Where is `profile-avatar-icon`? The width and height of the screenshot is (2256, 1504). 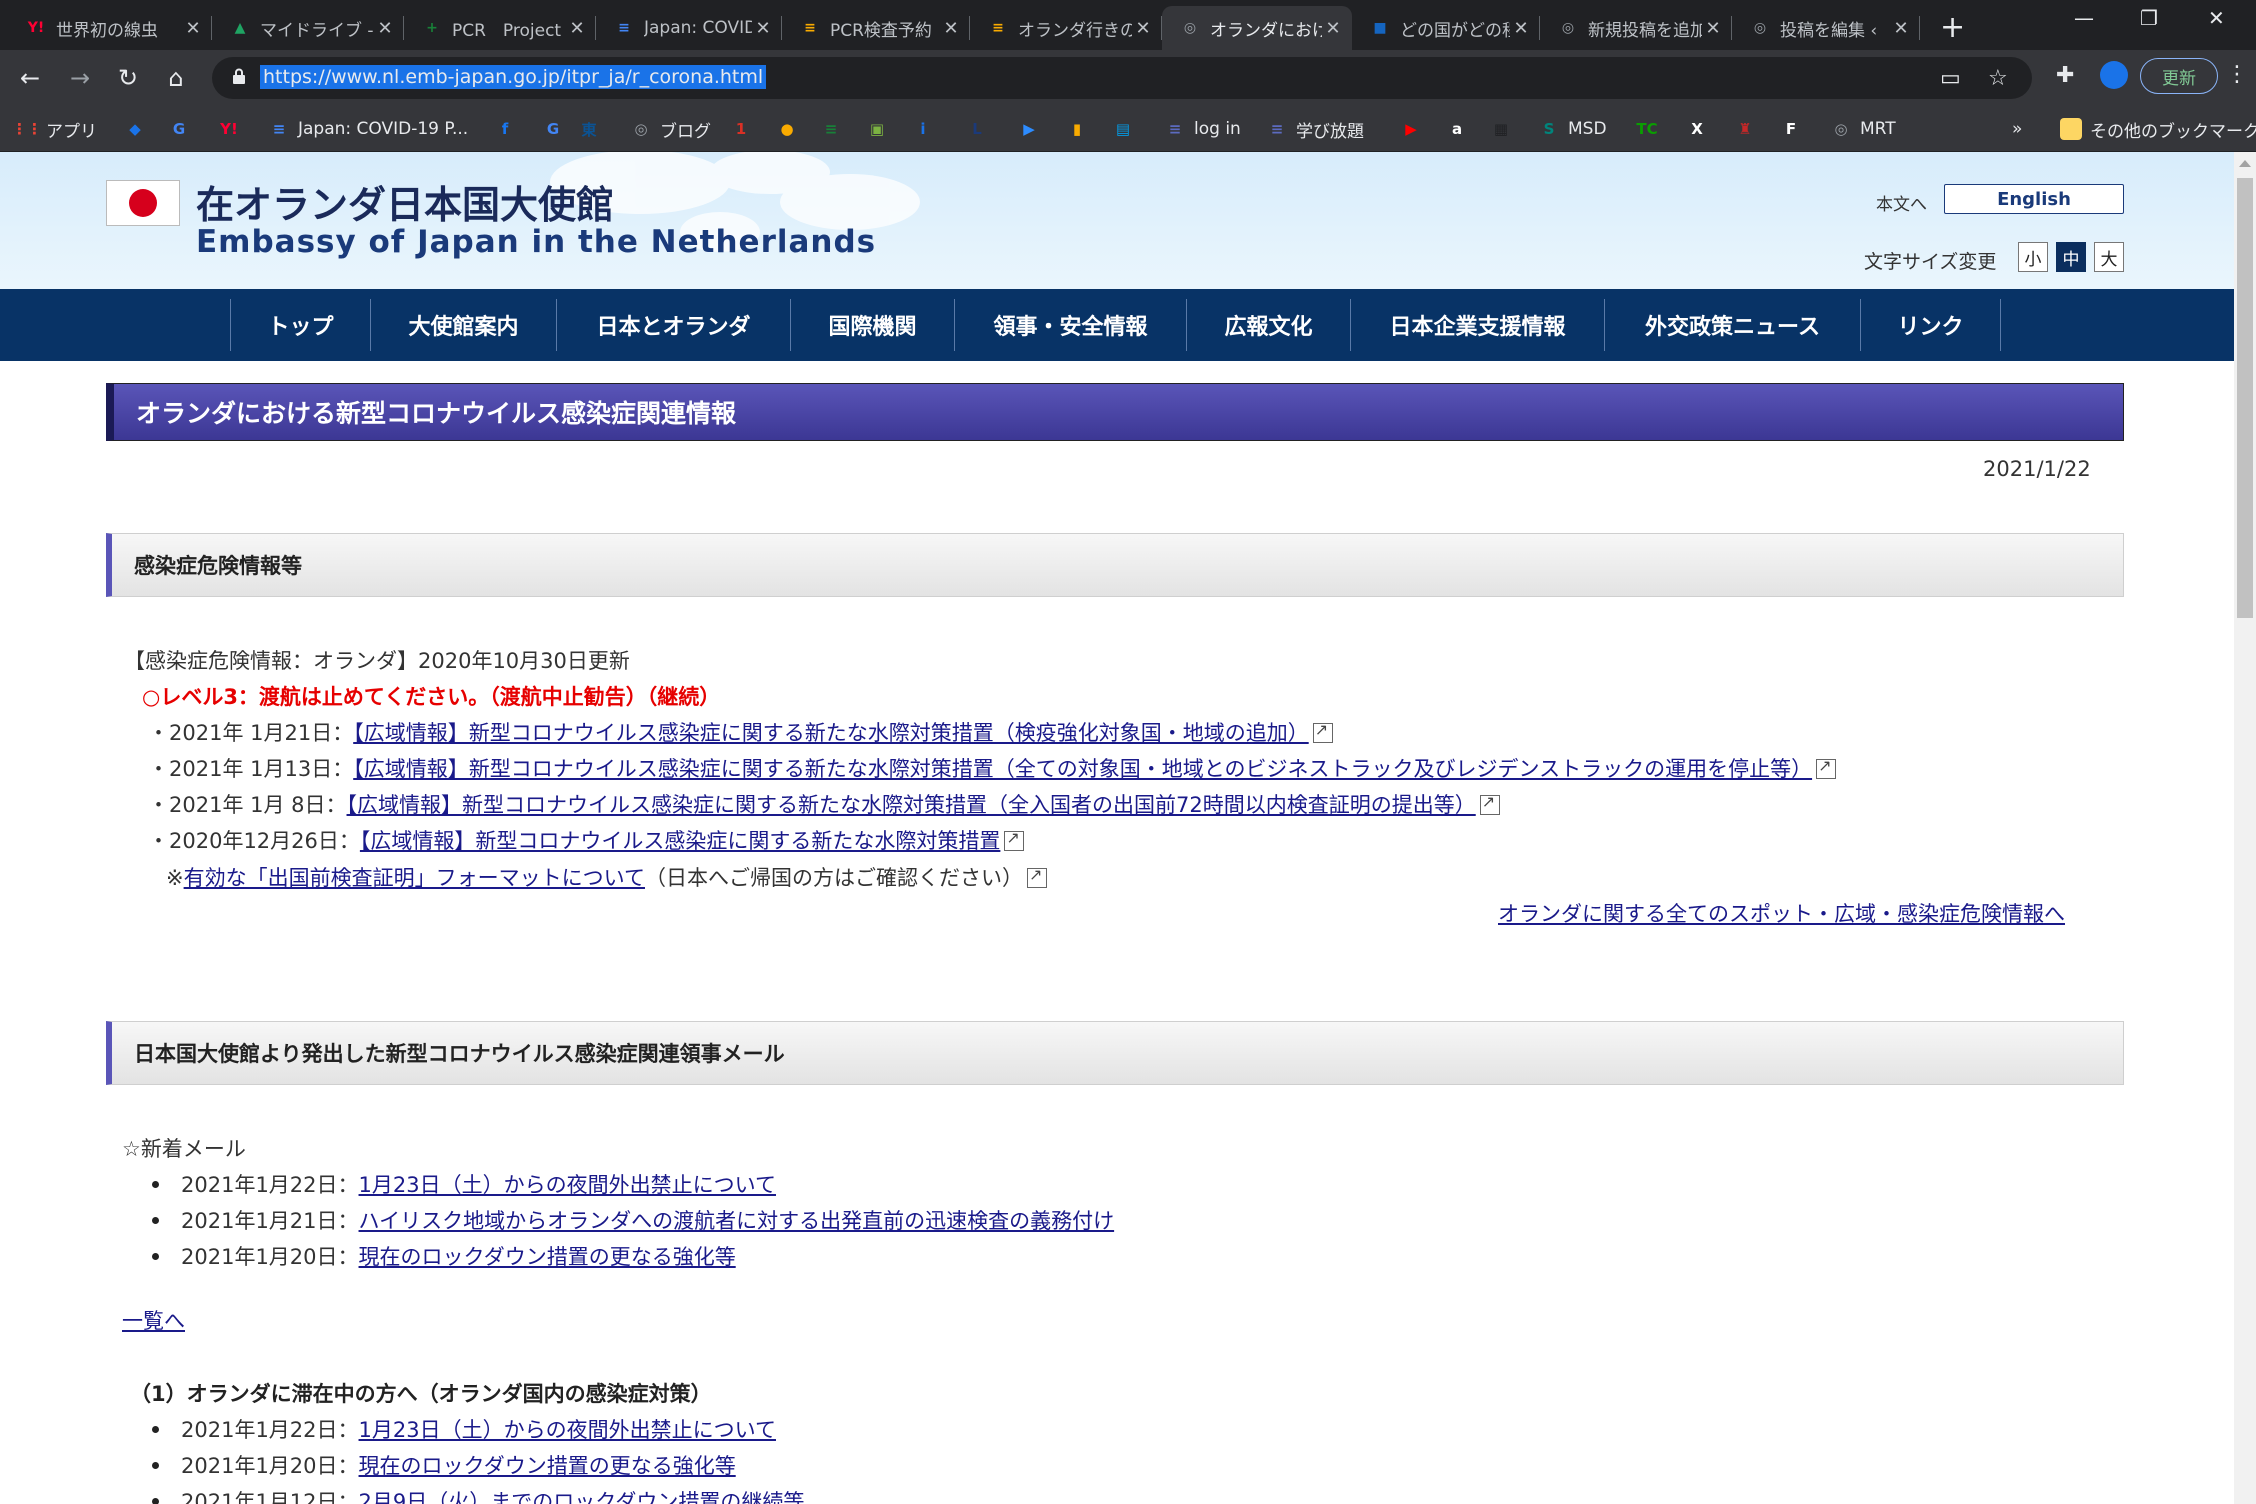 profile-avatar-icon is located at coordinates (2114, 75).